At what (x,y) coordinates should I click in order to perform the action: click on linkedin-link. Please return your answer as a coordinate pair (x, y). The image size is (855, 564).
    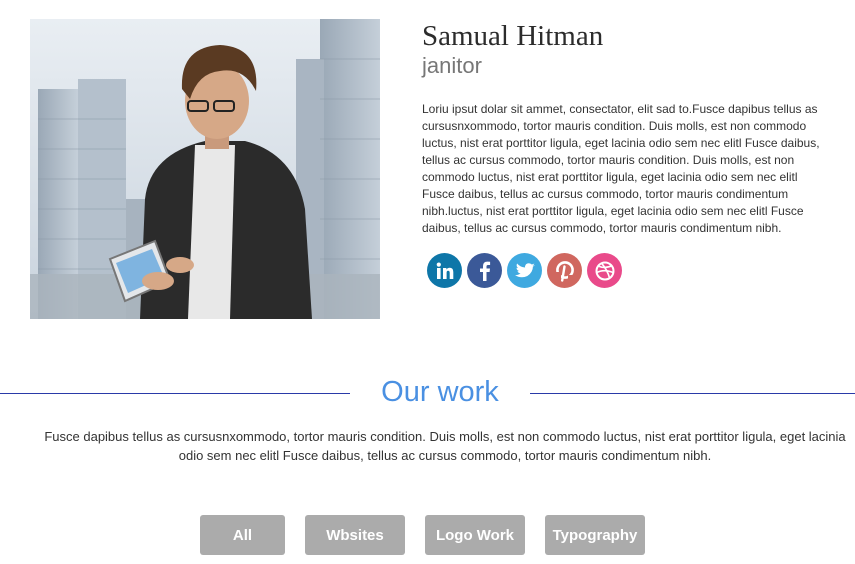
    Looking at the image, I should click on (444, 270).